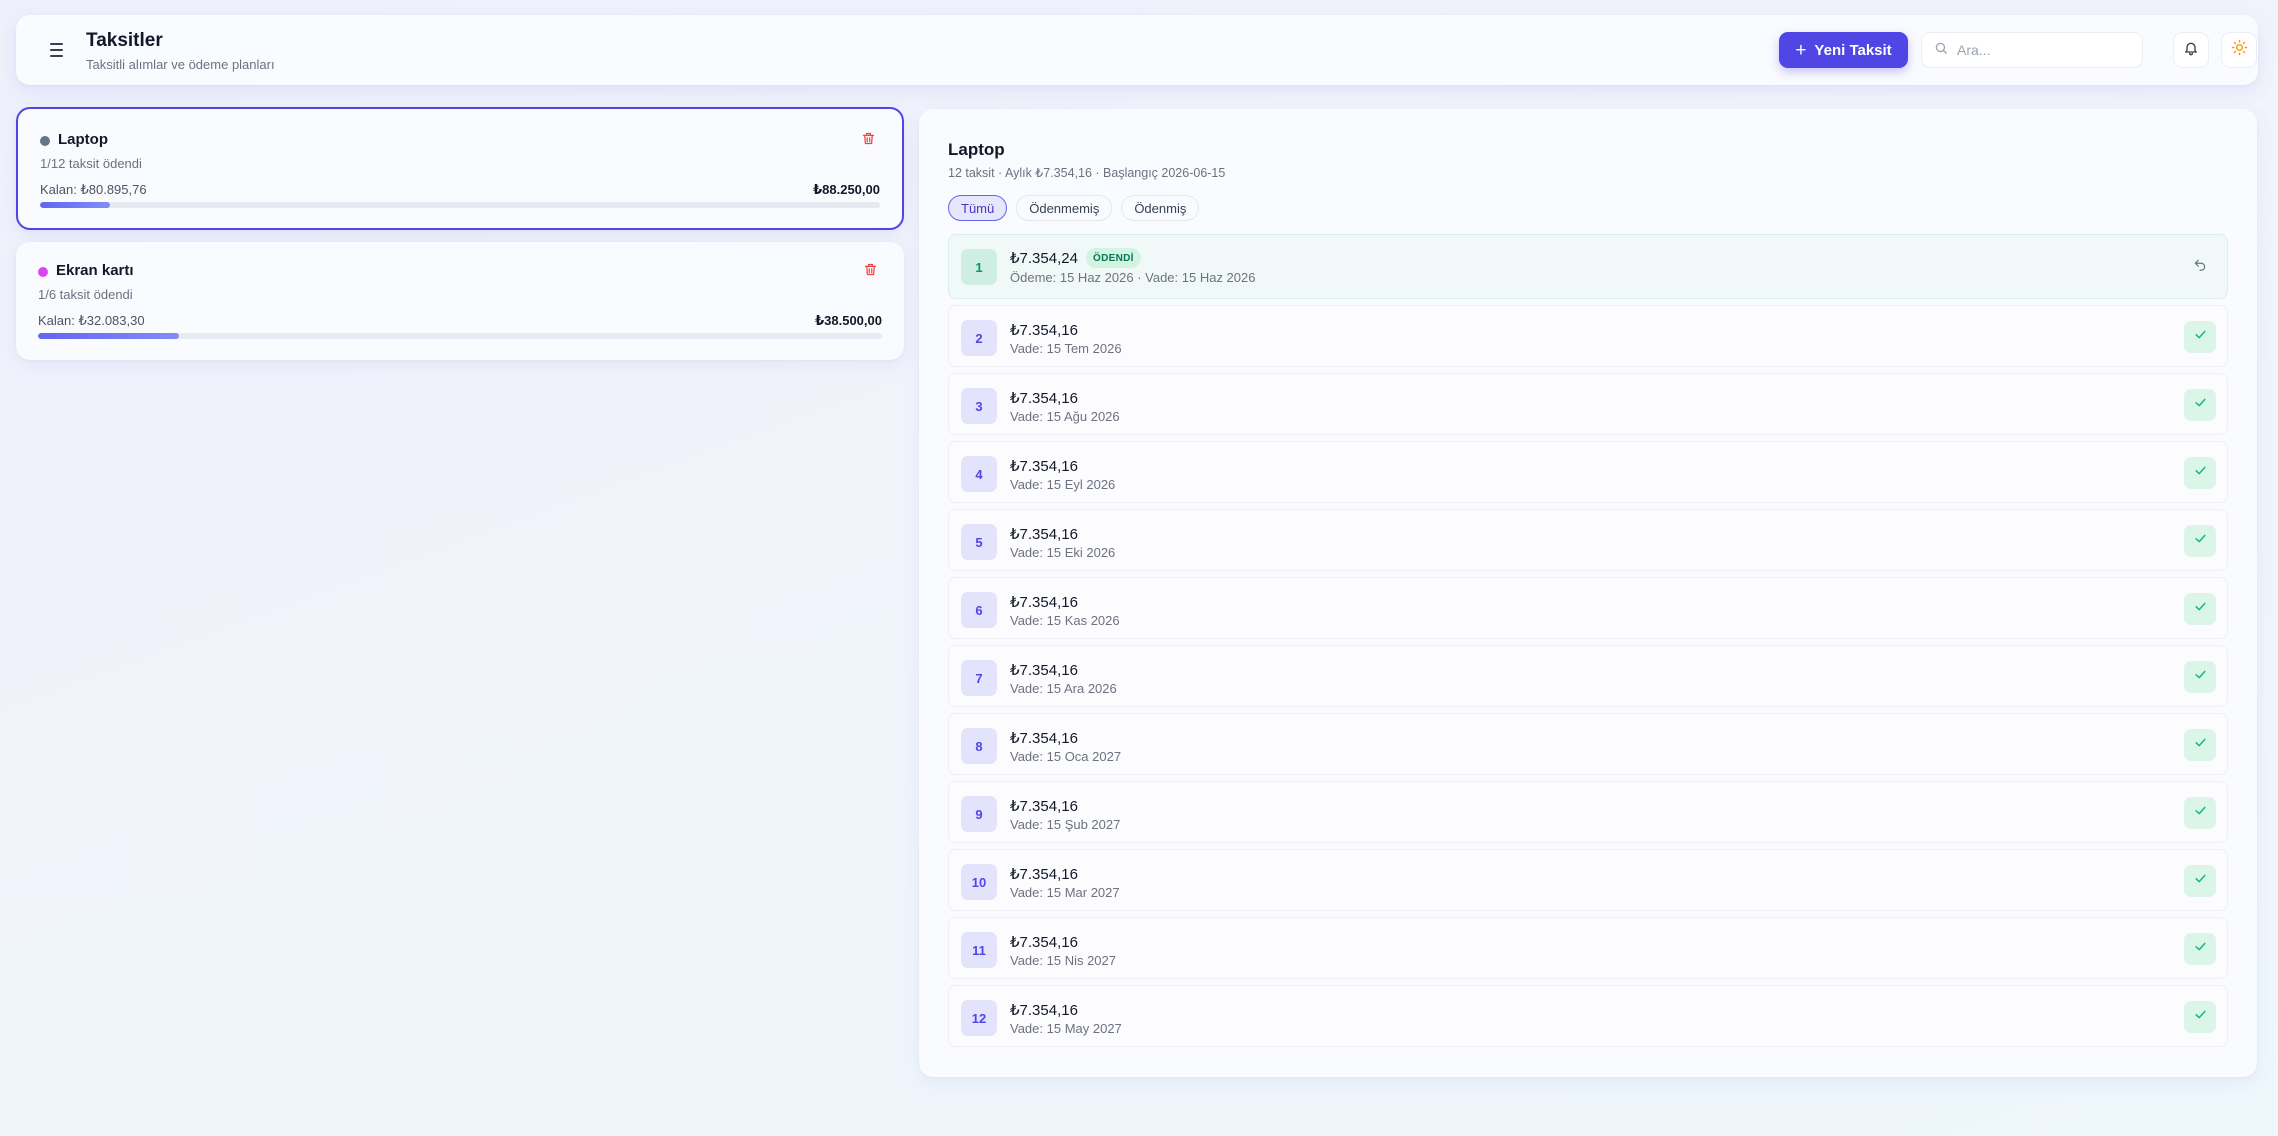  I want to click on detail-title: Laptop, so click(976, 149).